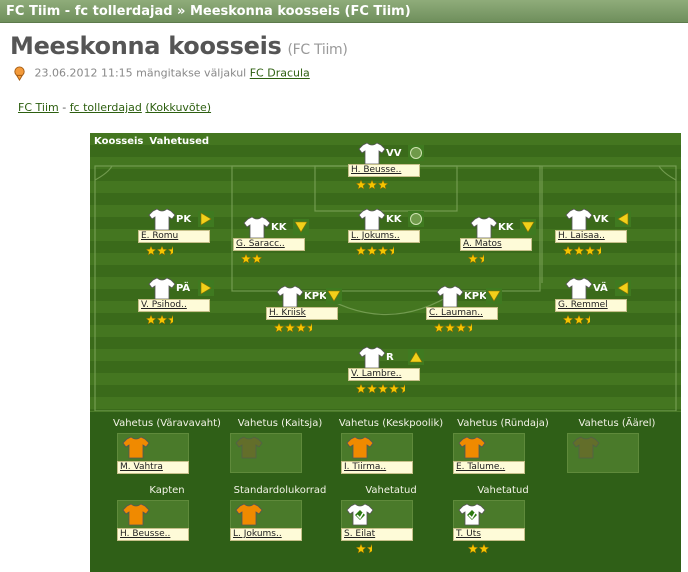 The height and width of the screenshot is (572, 688). What do you see at coordinates (167, 423) in the screenshot?
I see `bench-slot-label: Vahetus (Väravavaht)` at bounding box center [167, 423].